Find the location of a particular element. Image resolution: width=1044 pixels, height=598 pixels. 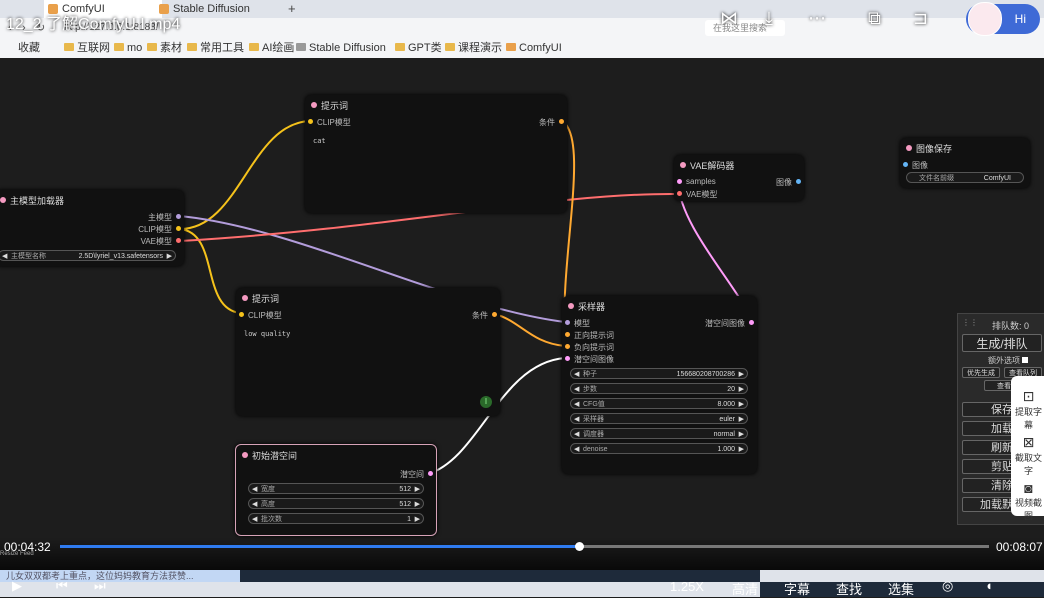

bookmark-folder: 互联网 is located at coordinates (87, 48).